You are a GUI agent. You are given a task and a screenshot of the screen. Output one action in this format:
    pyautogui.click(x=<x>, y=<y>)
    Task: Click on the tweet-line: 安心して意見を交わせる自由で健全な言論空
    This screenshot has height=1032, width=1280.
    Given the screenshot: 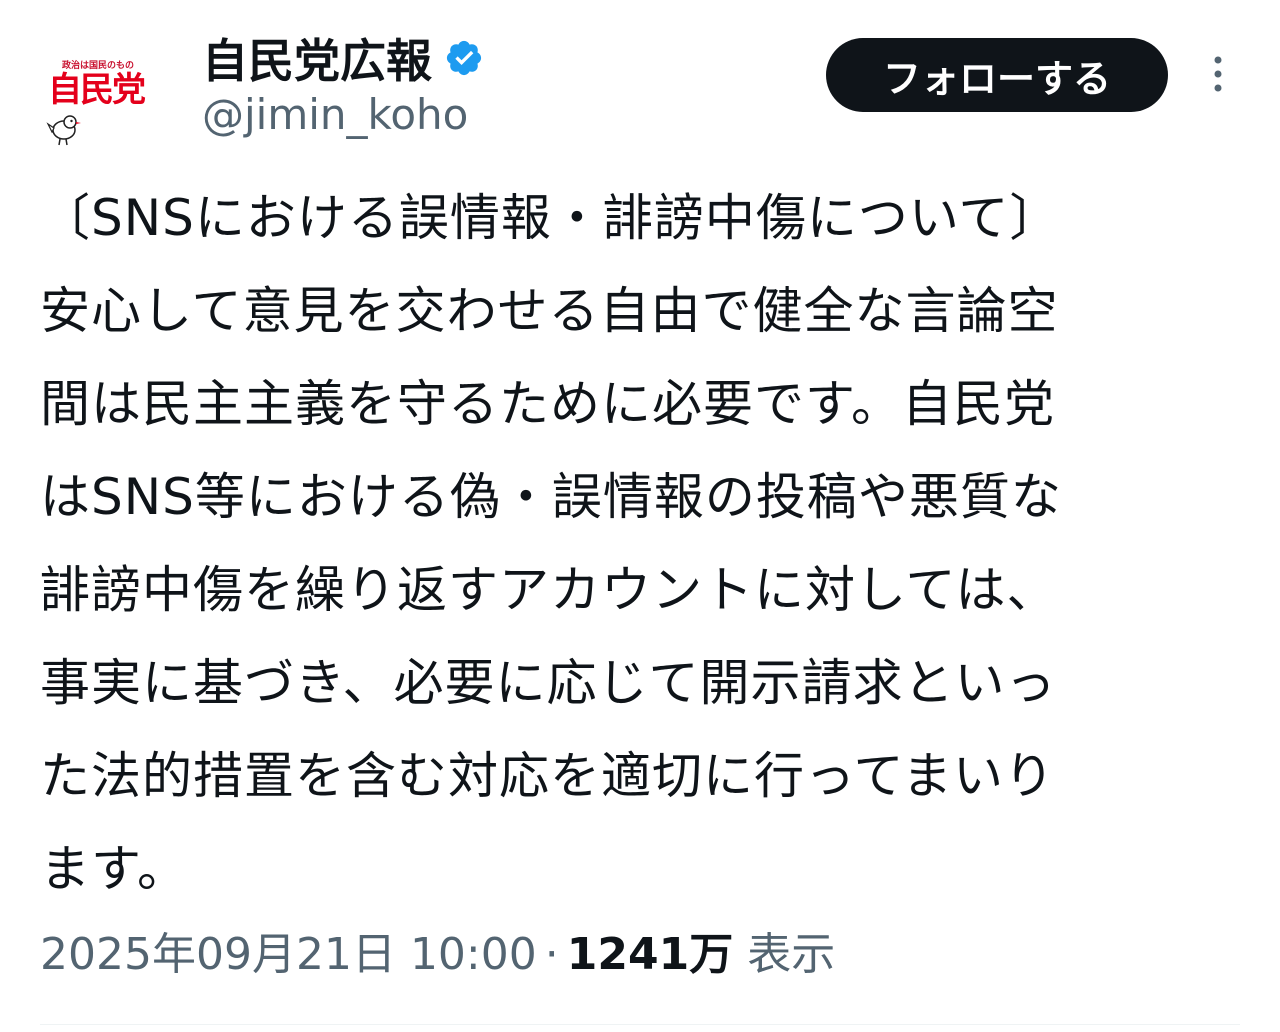 What is the action you would take?
    pyautogui.click(x=549, y=311)
    